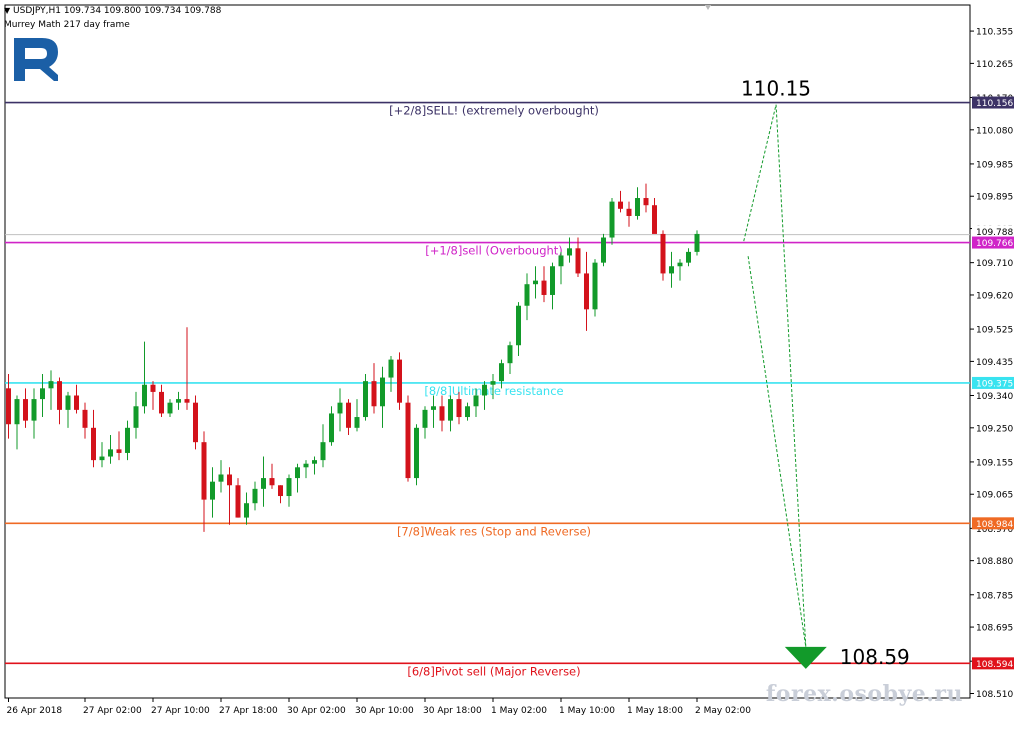 This screenshot has height=729, width=1015. I want to click on y-tick-label: 109.525, so click(994, 331).